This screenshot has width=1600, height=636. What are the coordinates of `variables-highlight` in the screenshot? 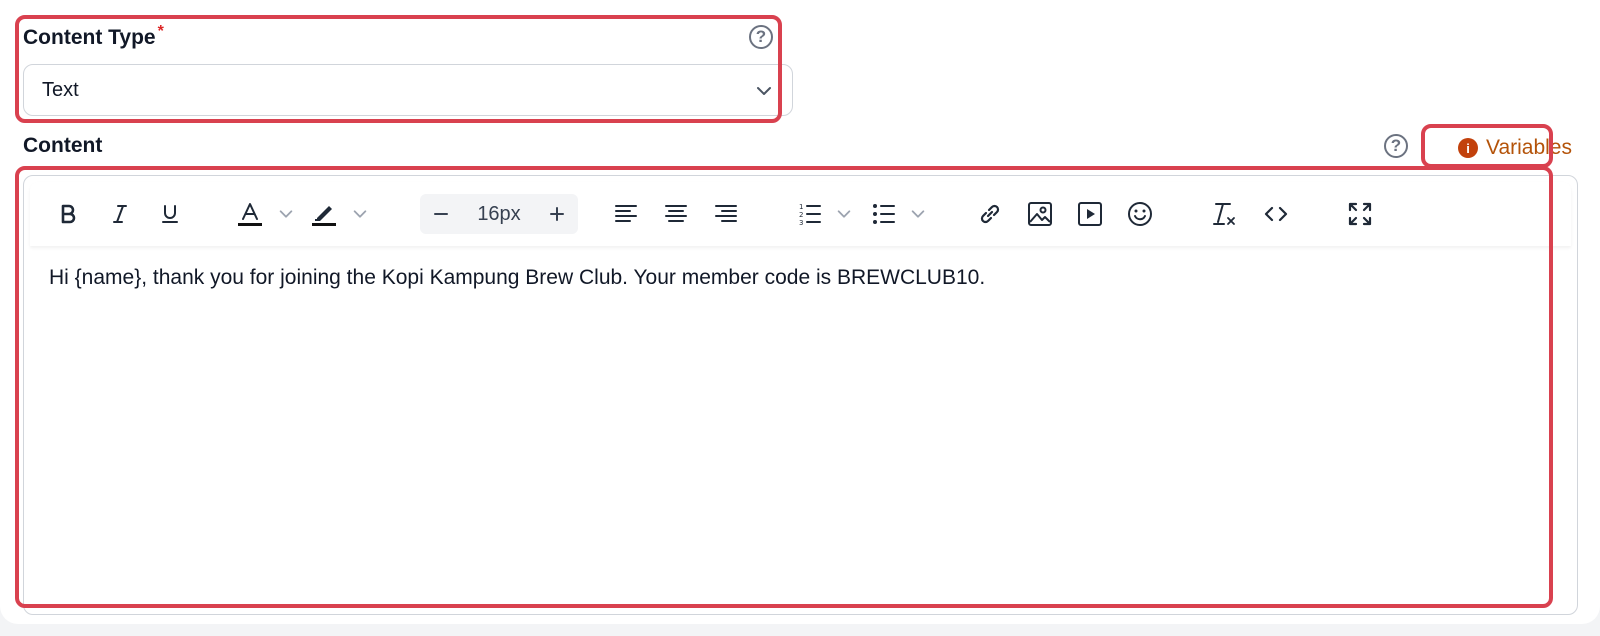 It's located at (1487, 146).